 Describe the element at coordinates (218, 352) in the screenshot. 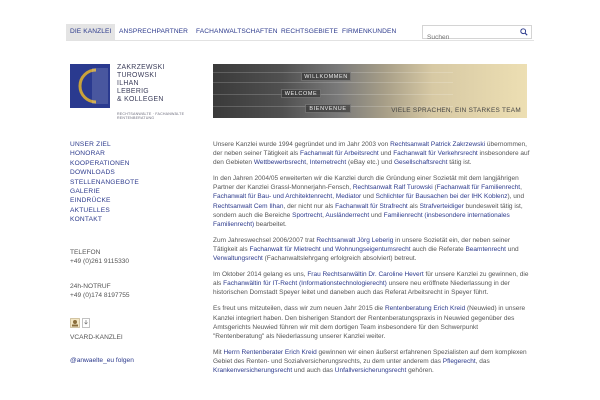

I see `content-text: Mit` at that location.